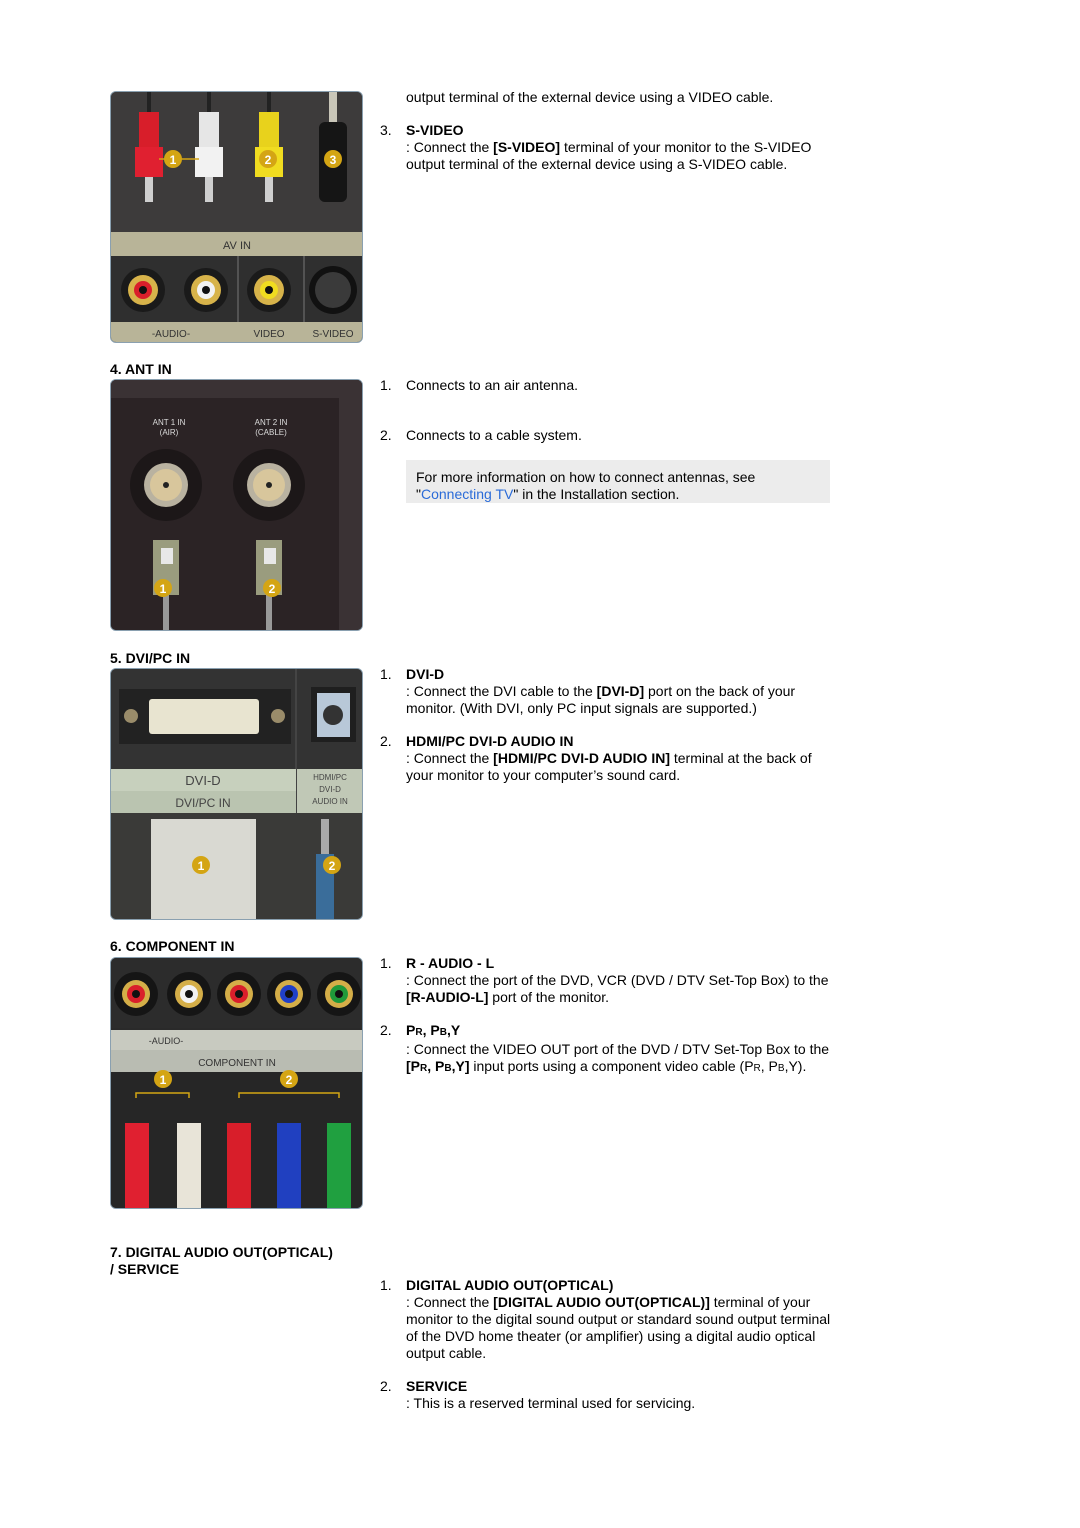  Describe the element at coordinates (332, 334) in the screenshot. I see `svg-text: S-VIDEO` at that location.